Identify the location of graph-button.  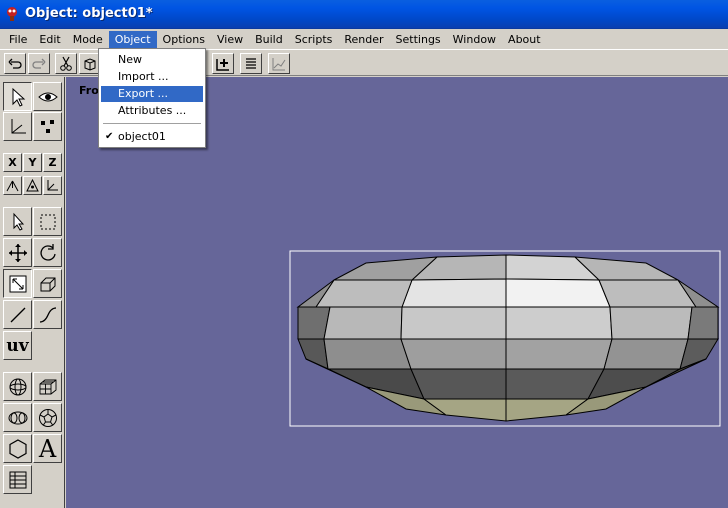
(279, 63).